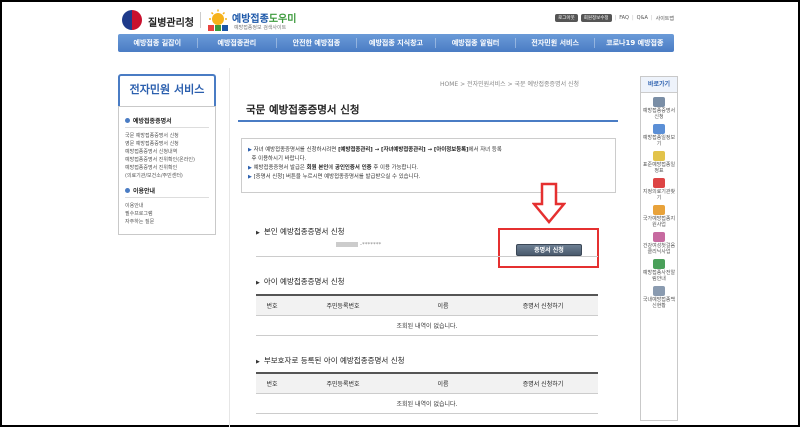 The width and height of the screenshot is (800, 427). What do you see at coordinates (659, 162) in the screenshot?
I see `quick-link-standard-schedule: 표준예방접종일정표` at bounding box center [659, 162].